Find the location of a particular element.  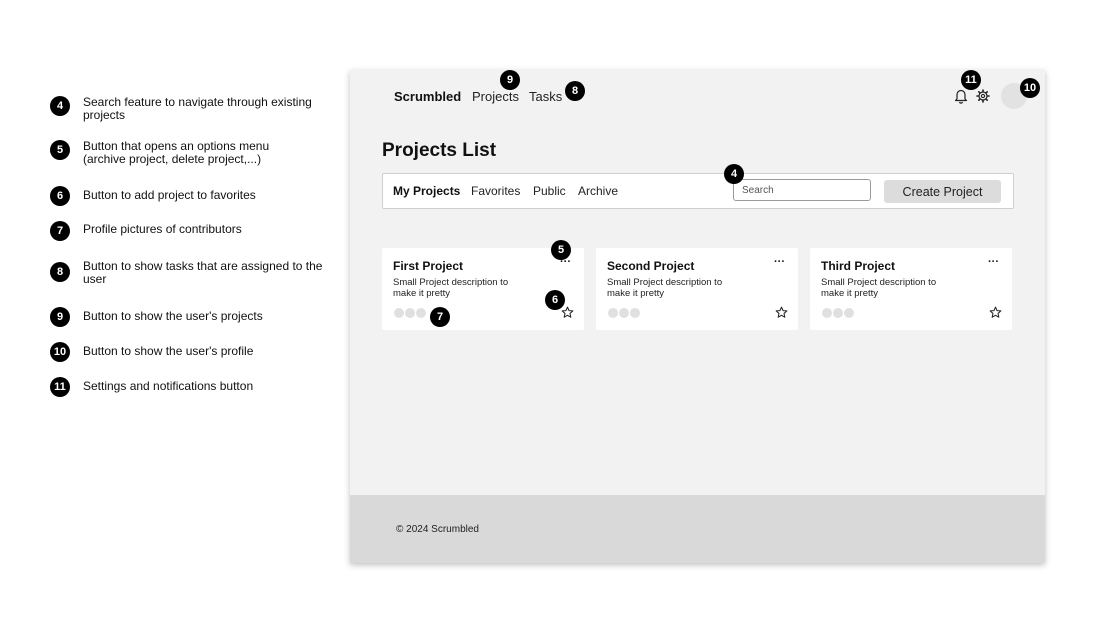

project-title: Second Project is located at coordinates (650, 266).